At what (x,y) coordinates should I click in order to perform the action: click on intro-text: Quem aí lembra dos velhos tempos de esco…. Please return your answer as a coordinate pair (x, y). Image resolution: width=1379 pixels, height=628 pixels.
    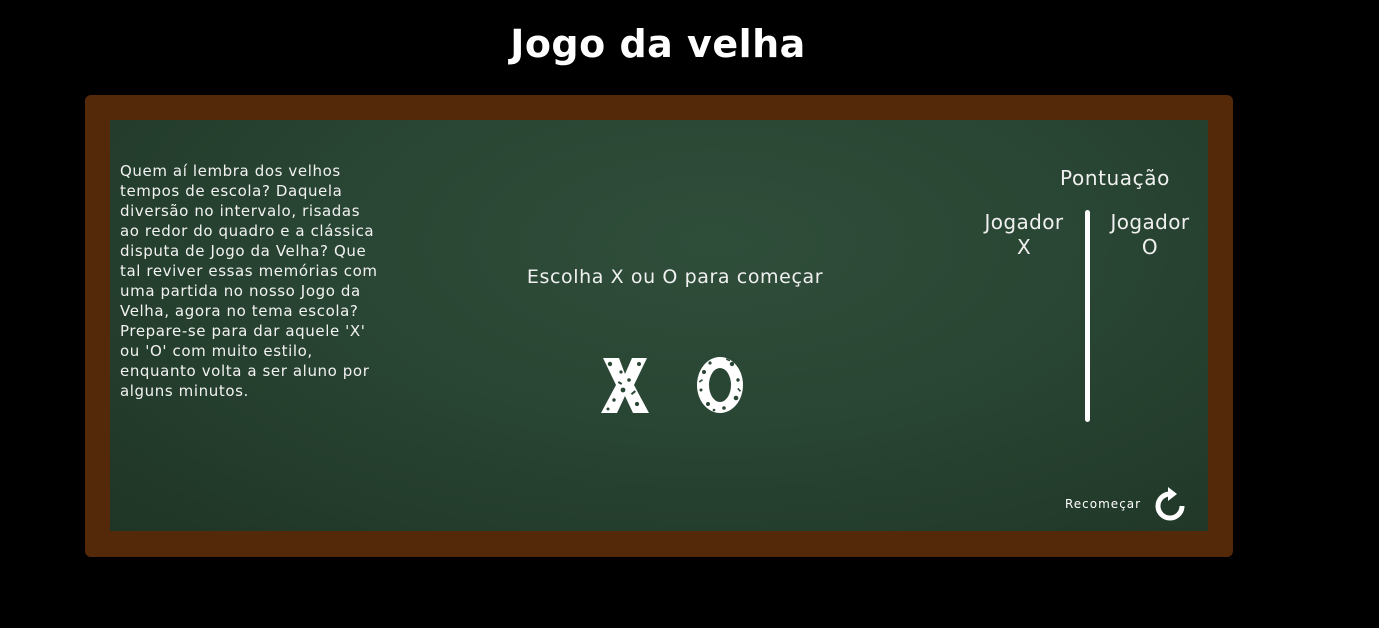
    Looking at the image, I should click on (249, 281).